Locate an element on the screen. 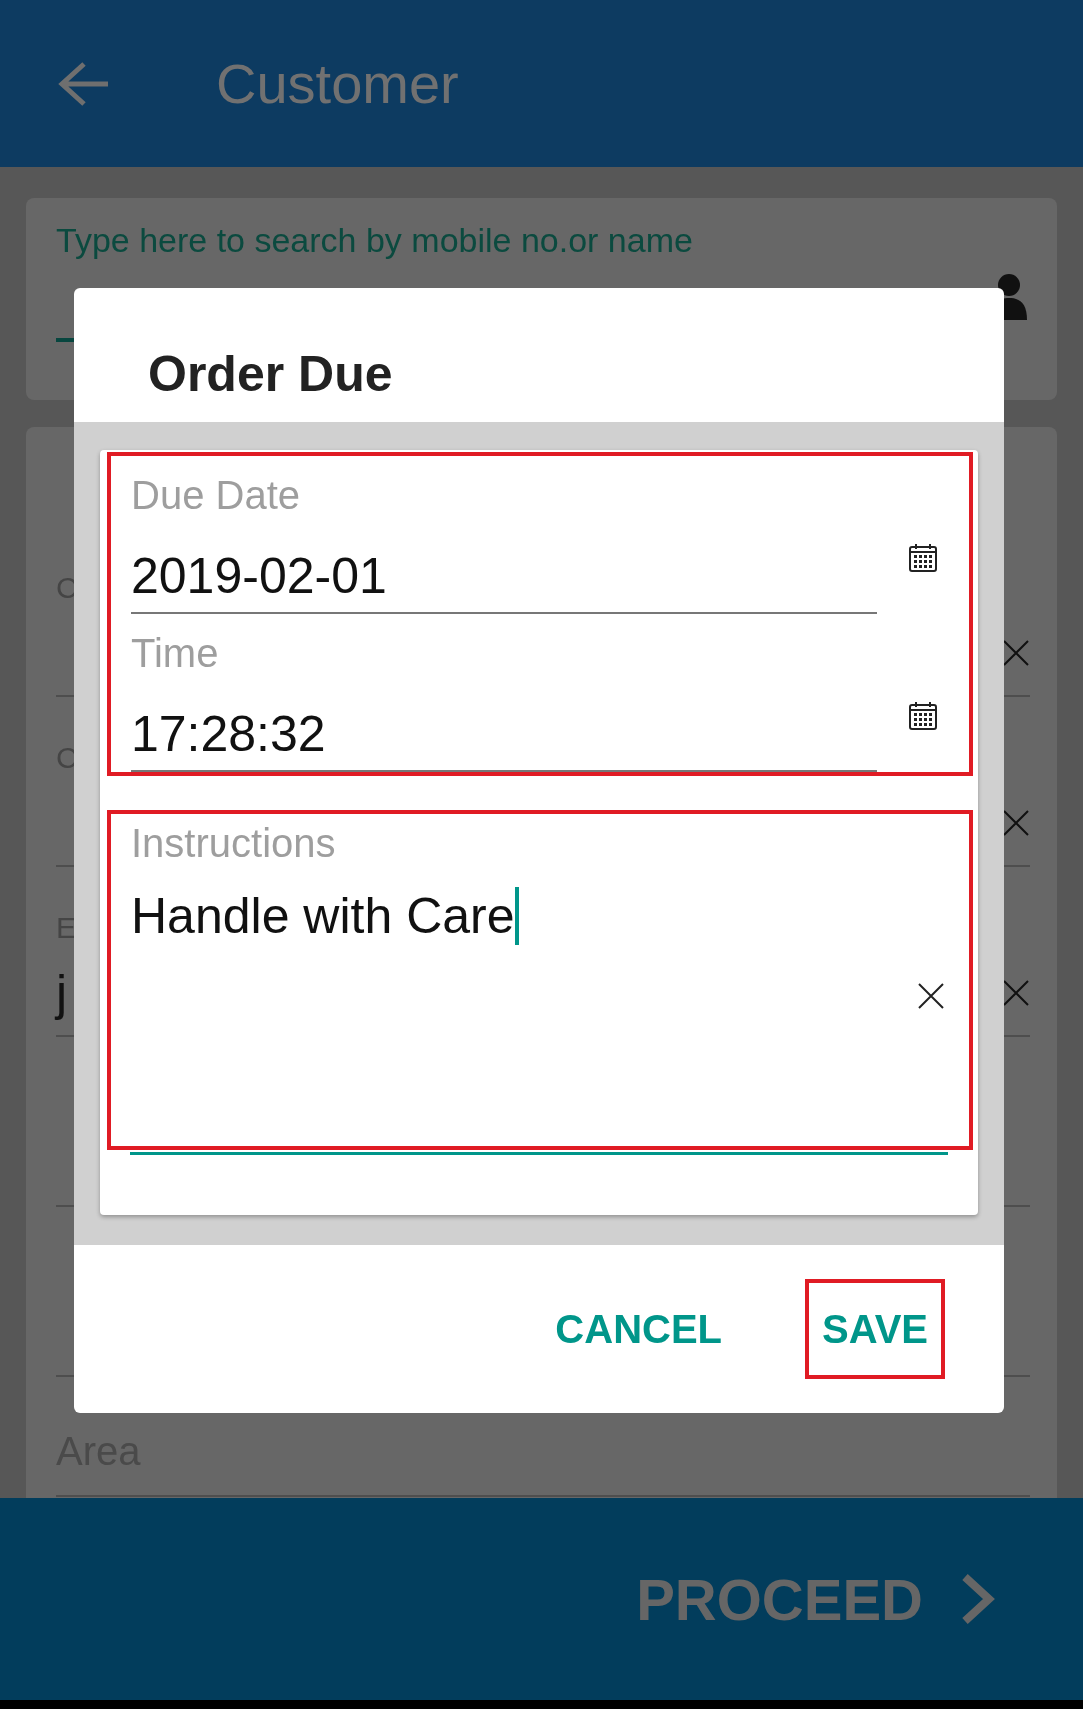  dialog-action-button: SAVE is located at coordinates (875, 1329).